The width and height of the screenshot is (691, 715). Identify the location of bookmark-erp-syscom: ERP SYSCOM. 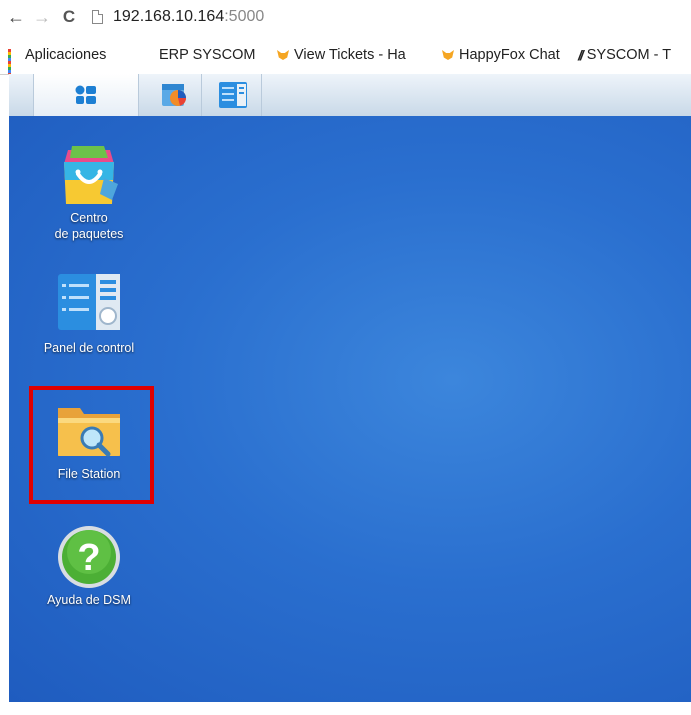
(207, 55).